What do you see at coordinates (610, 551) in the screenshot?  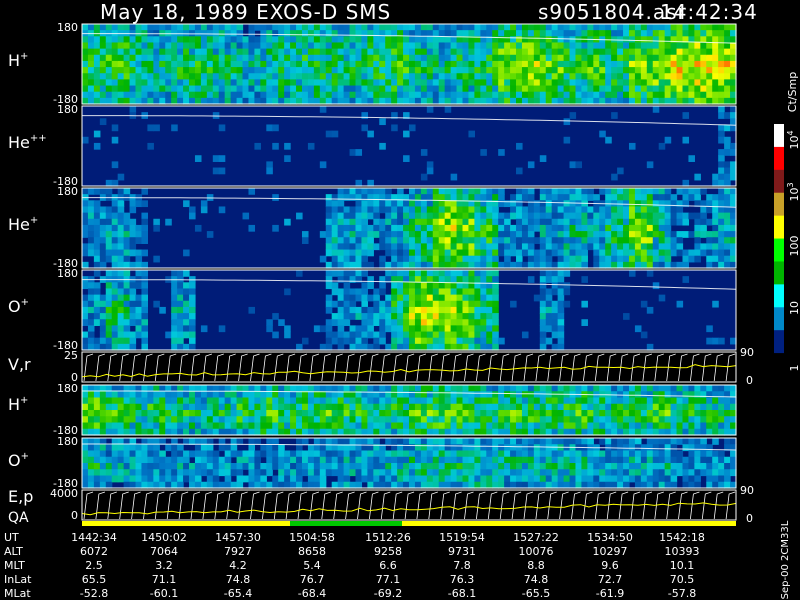 I see `table-cell: 10297` at bounding box center [610, 551].